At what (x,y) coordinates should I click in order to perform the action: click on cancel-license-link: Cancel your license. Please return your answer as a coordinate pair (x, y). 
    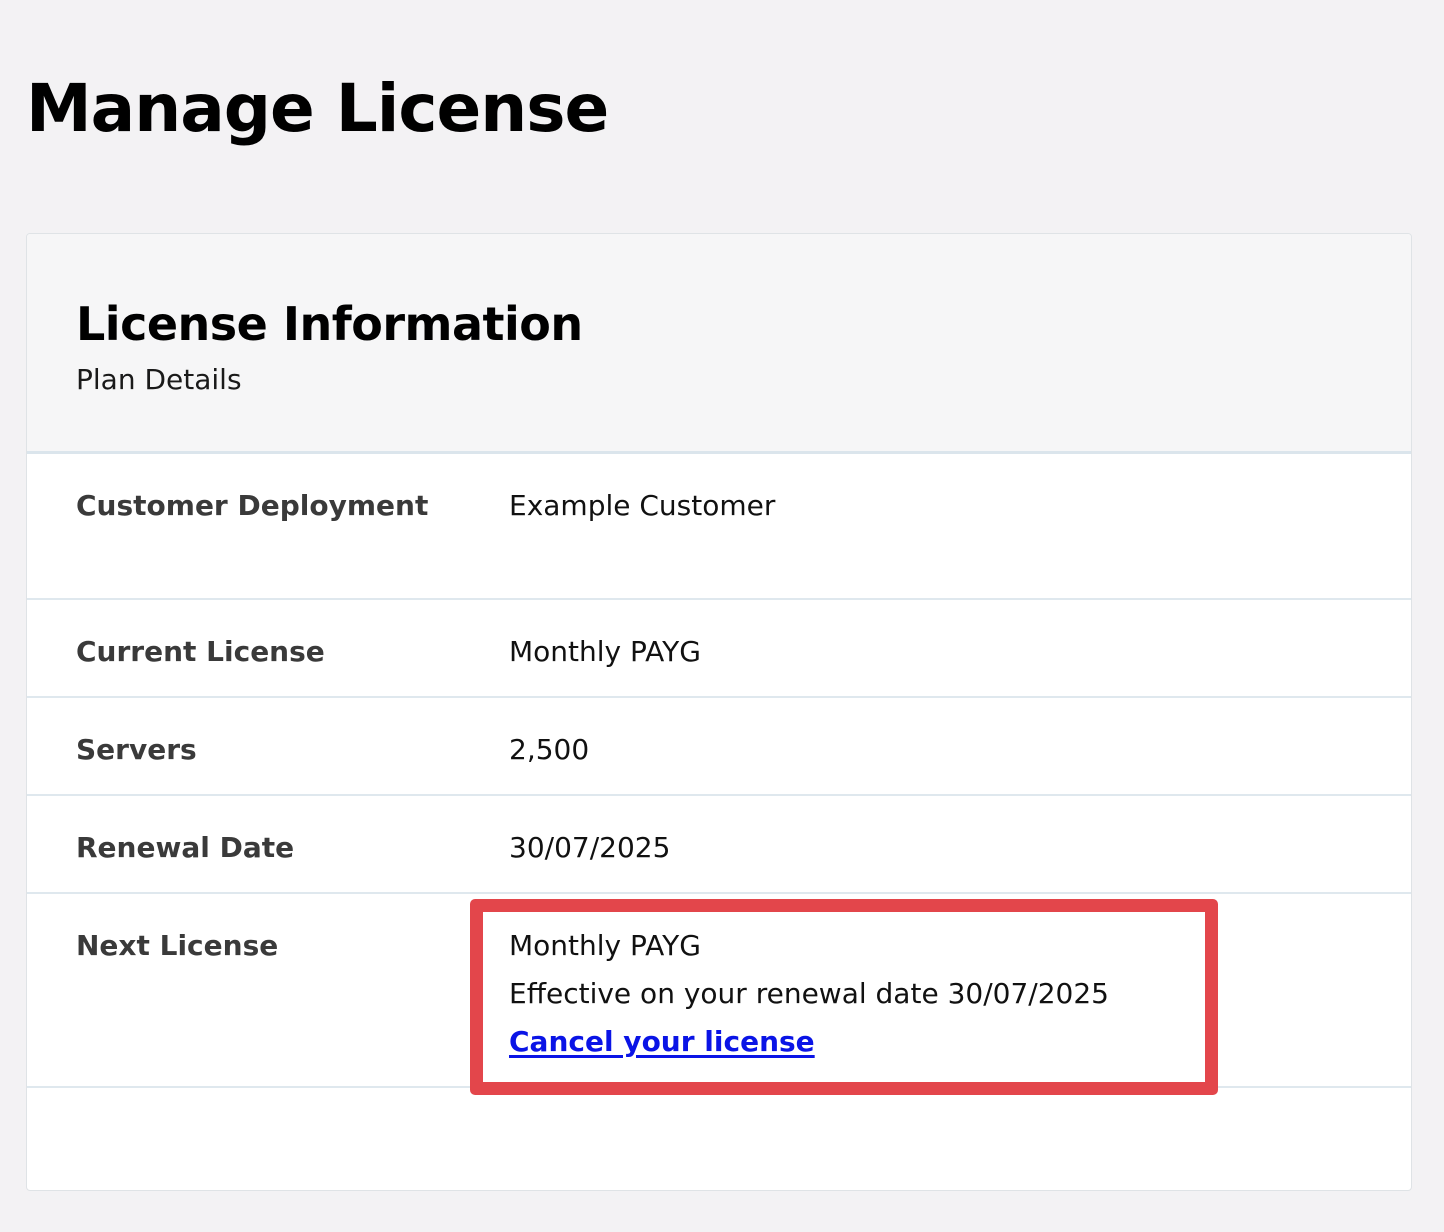
    Looking at the image, I should click on (809, 1042).